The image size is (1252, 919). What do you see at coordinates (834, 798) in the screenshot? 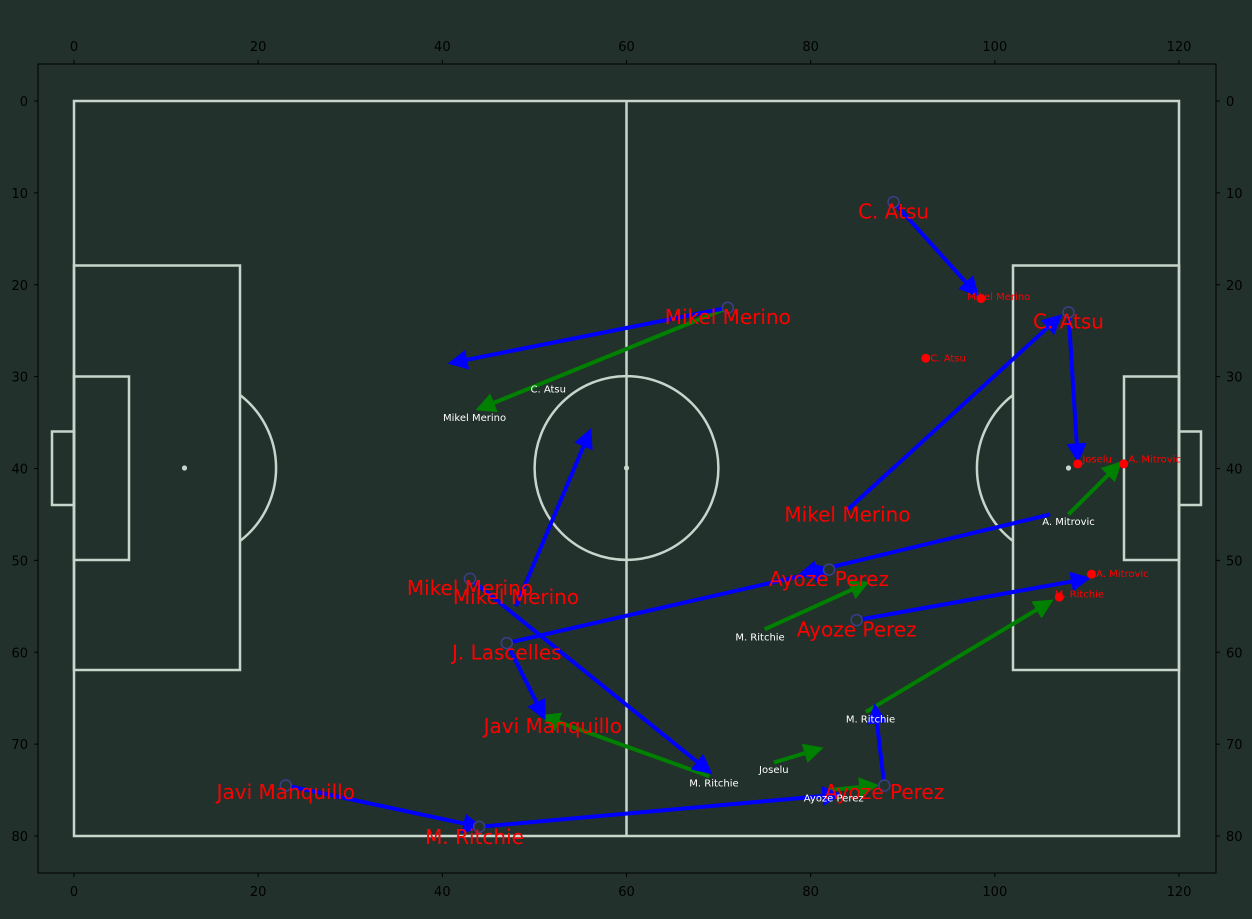
I see `carry-player-label: Ayoze Perez` at bounding box center [834, 798].